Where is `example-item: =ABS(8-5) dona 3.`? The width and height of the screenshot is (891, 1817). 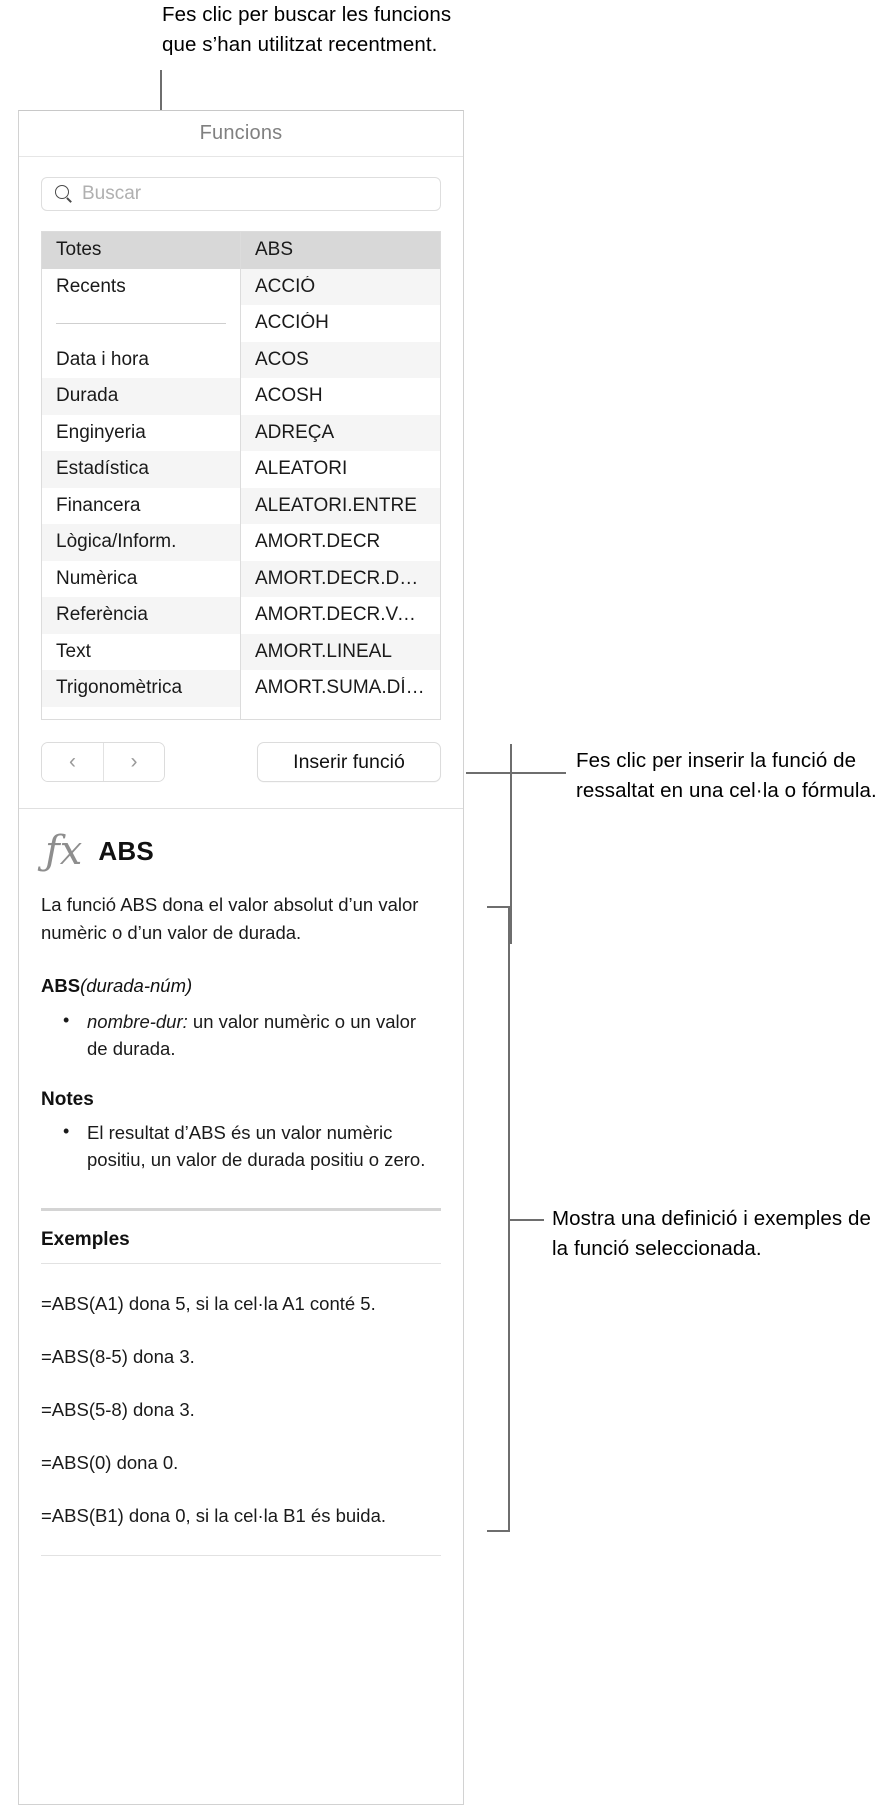 example-item: =ABS(8-5) dona 3. is located at coordinates (118, 1356).